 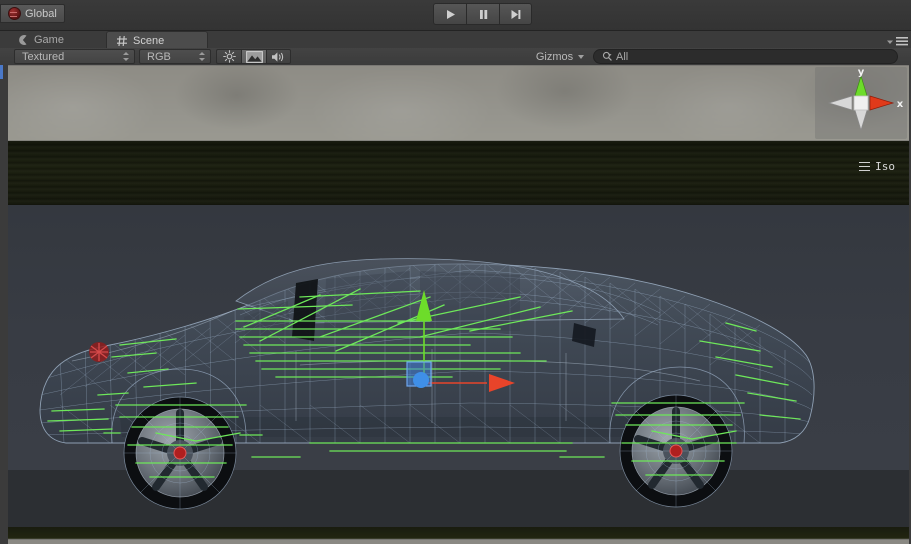 What do you see at coordinates (43, 56) in the screenshot?
I see `draw-mode-value: Textured` at bounding box center [43, 56].